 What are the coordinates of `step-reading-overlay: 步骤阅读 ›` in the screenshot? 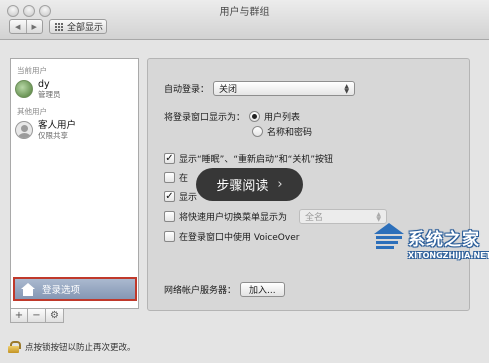 It's located at (249, 184).